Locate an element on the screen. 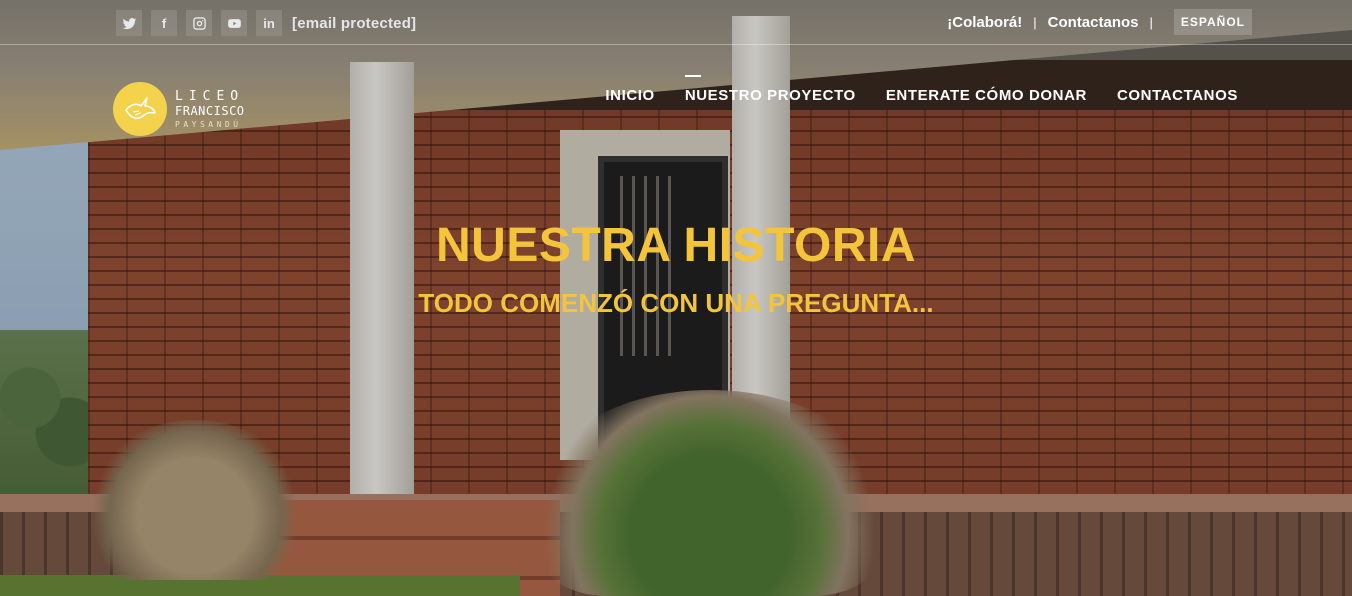  instagram-icon is located at coordinates (199, 23).